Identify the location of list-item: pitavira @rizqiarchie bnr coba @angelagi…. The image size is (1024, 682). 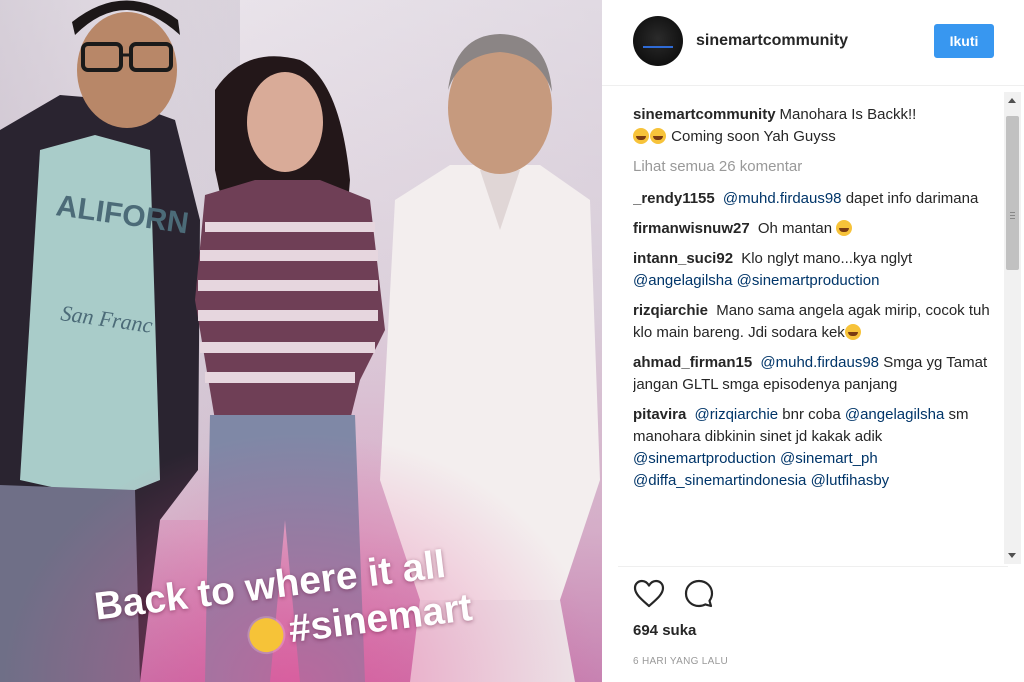
(815, 448).